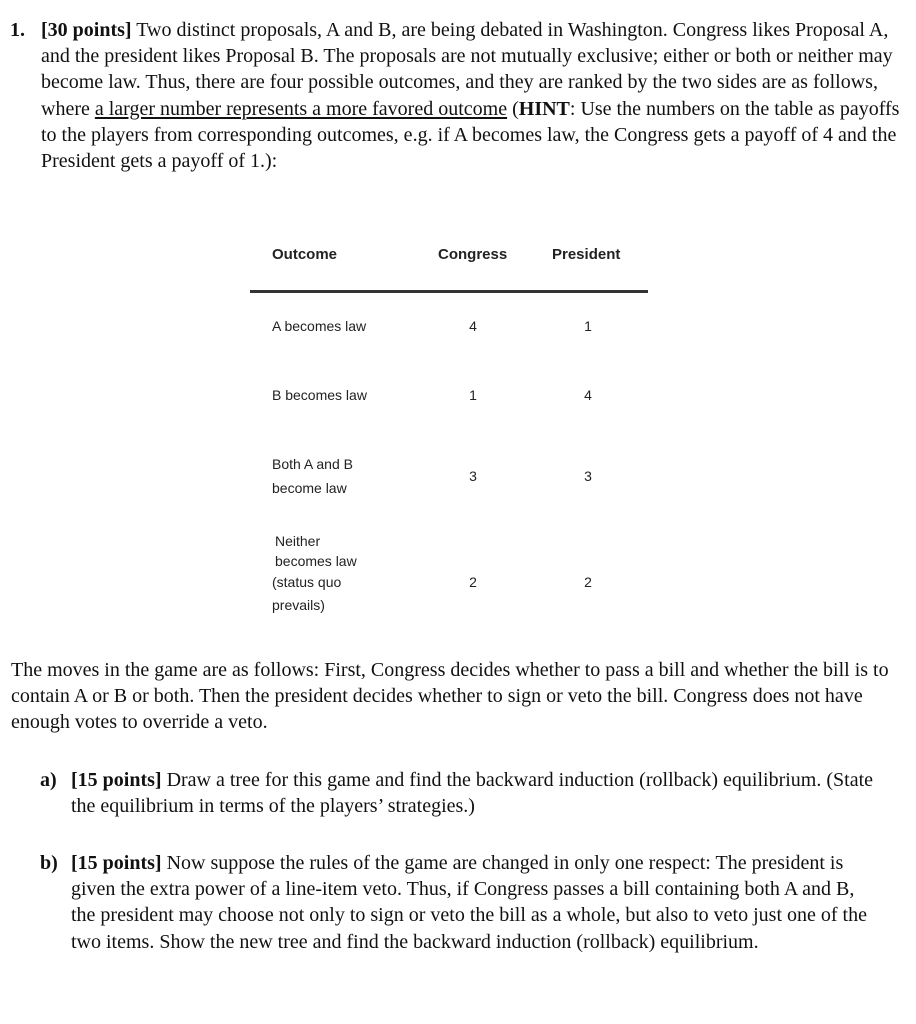  I want to click on outcome-cell-line: (status quo, so click(307, 582).